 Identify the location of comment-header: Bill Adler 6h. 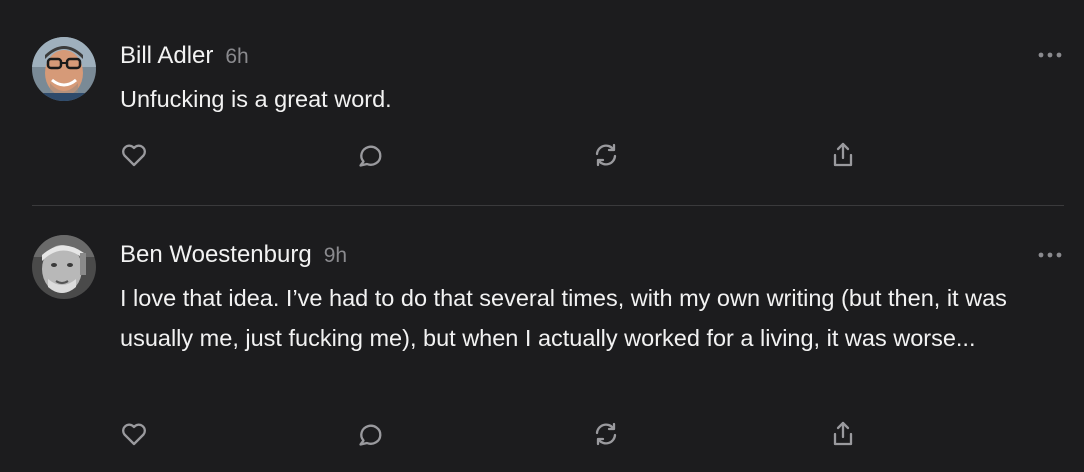
(184, 56).